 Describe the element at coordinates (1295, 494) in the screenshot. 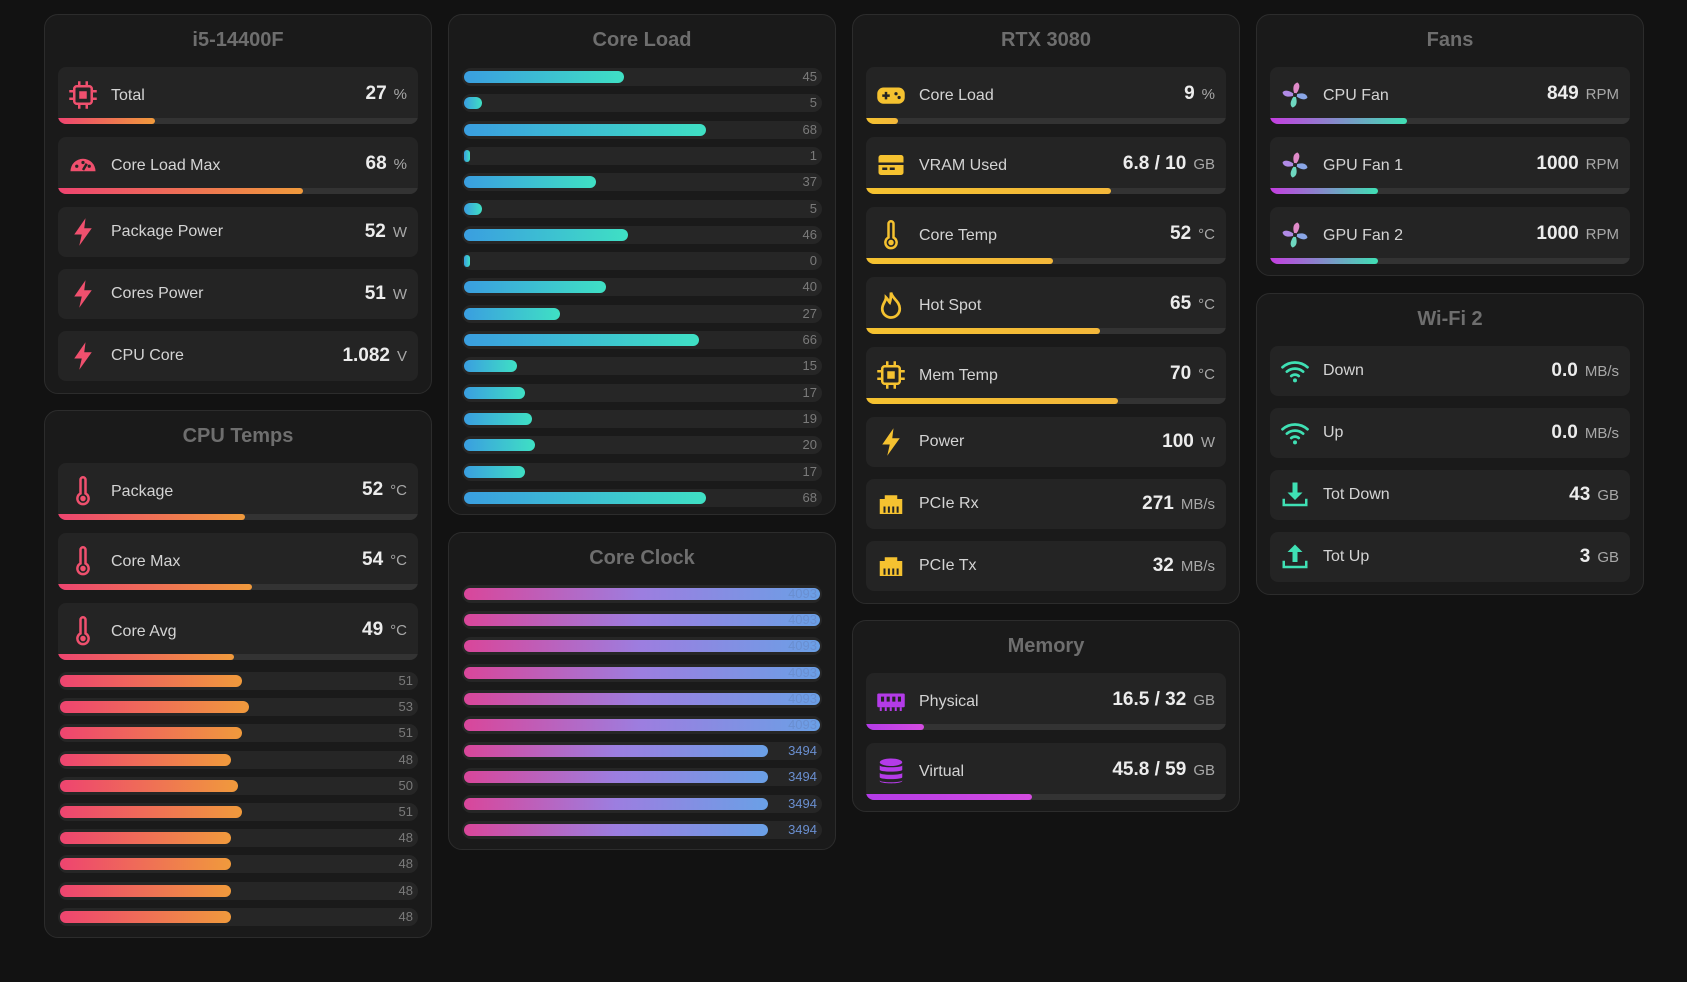

I see `download-icon` at that location.